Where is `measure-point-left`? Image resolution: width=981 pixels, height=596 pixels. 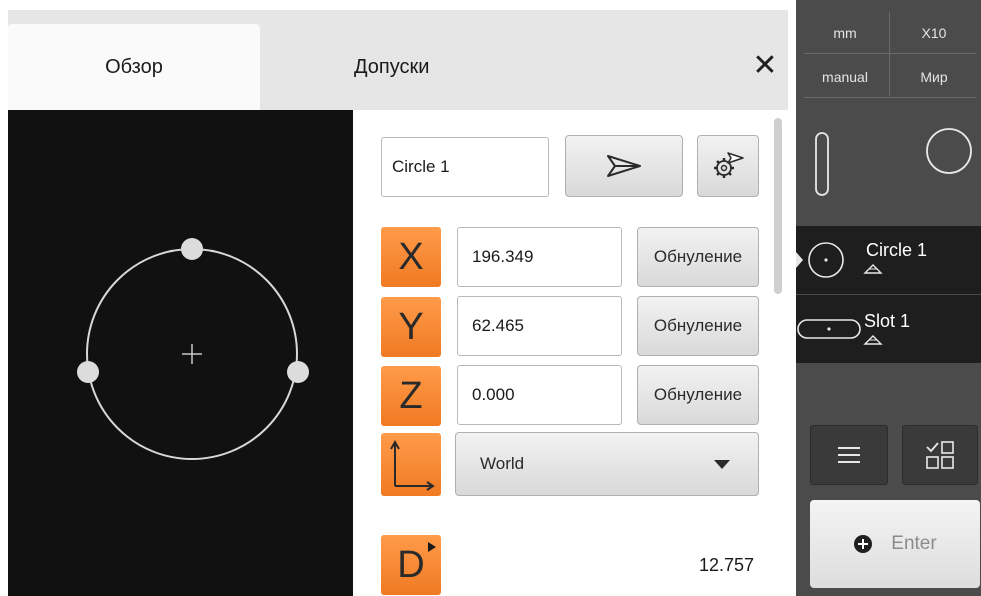
measure-point-left is located at coordinates (88, 372).